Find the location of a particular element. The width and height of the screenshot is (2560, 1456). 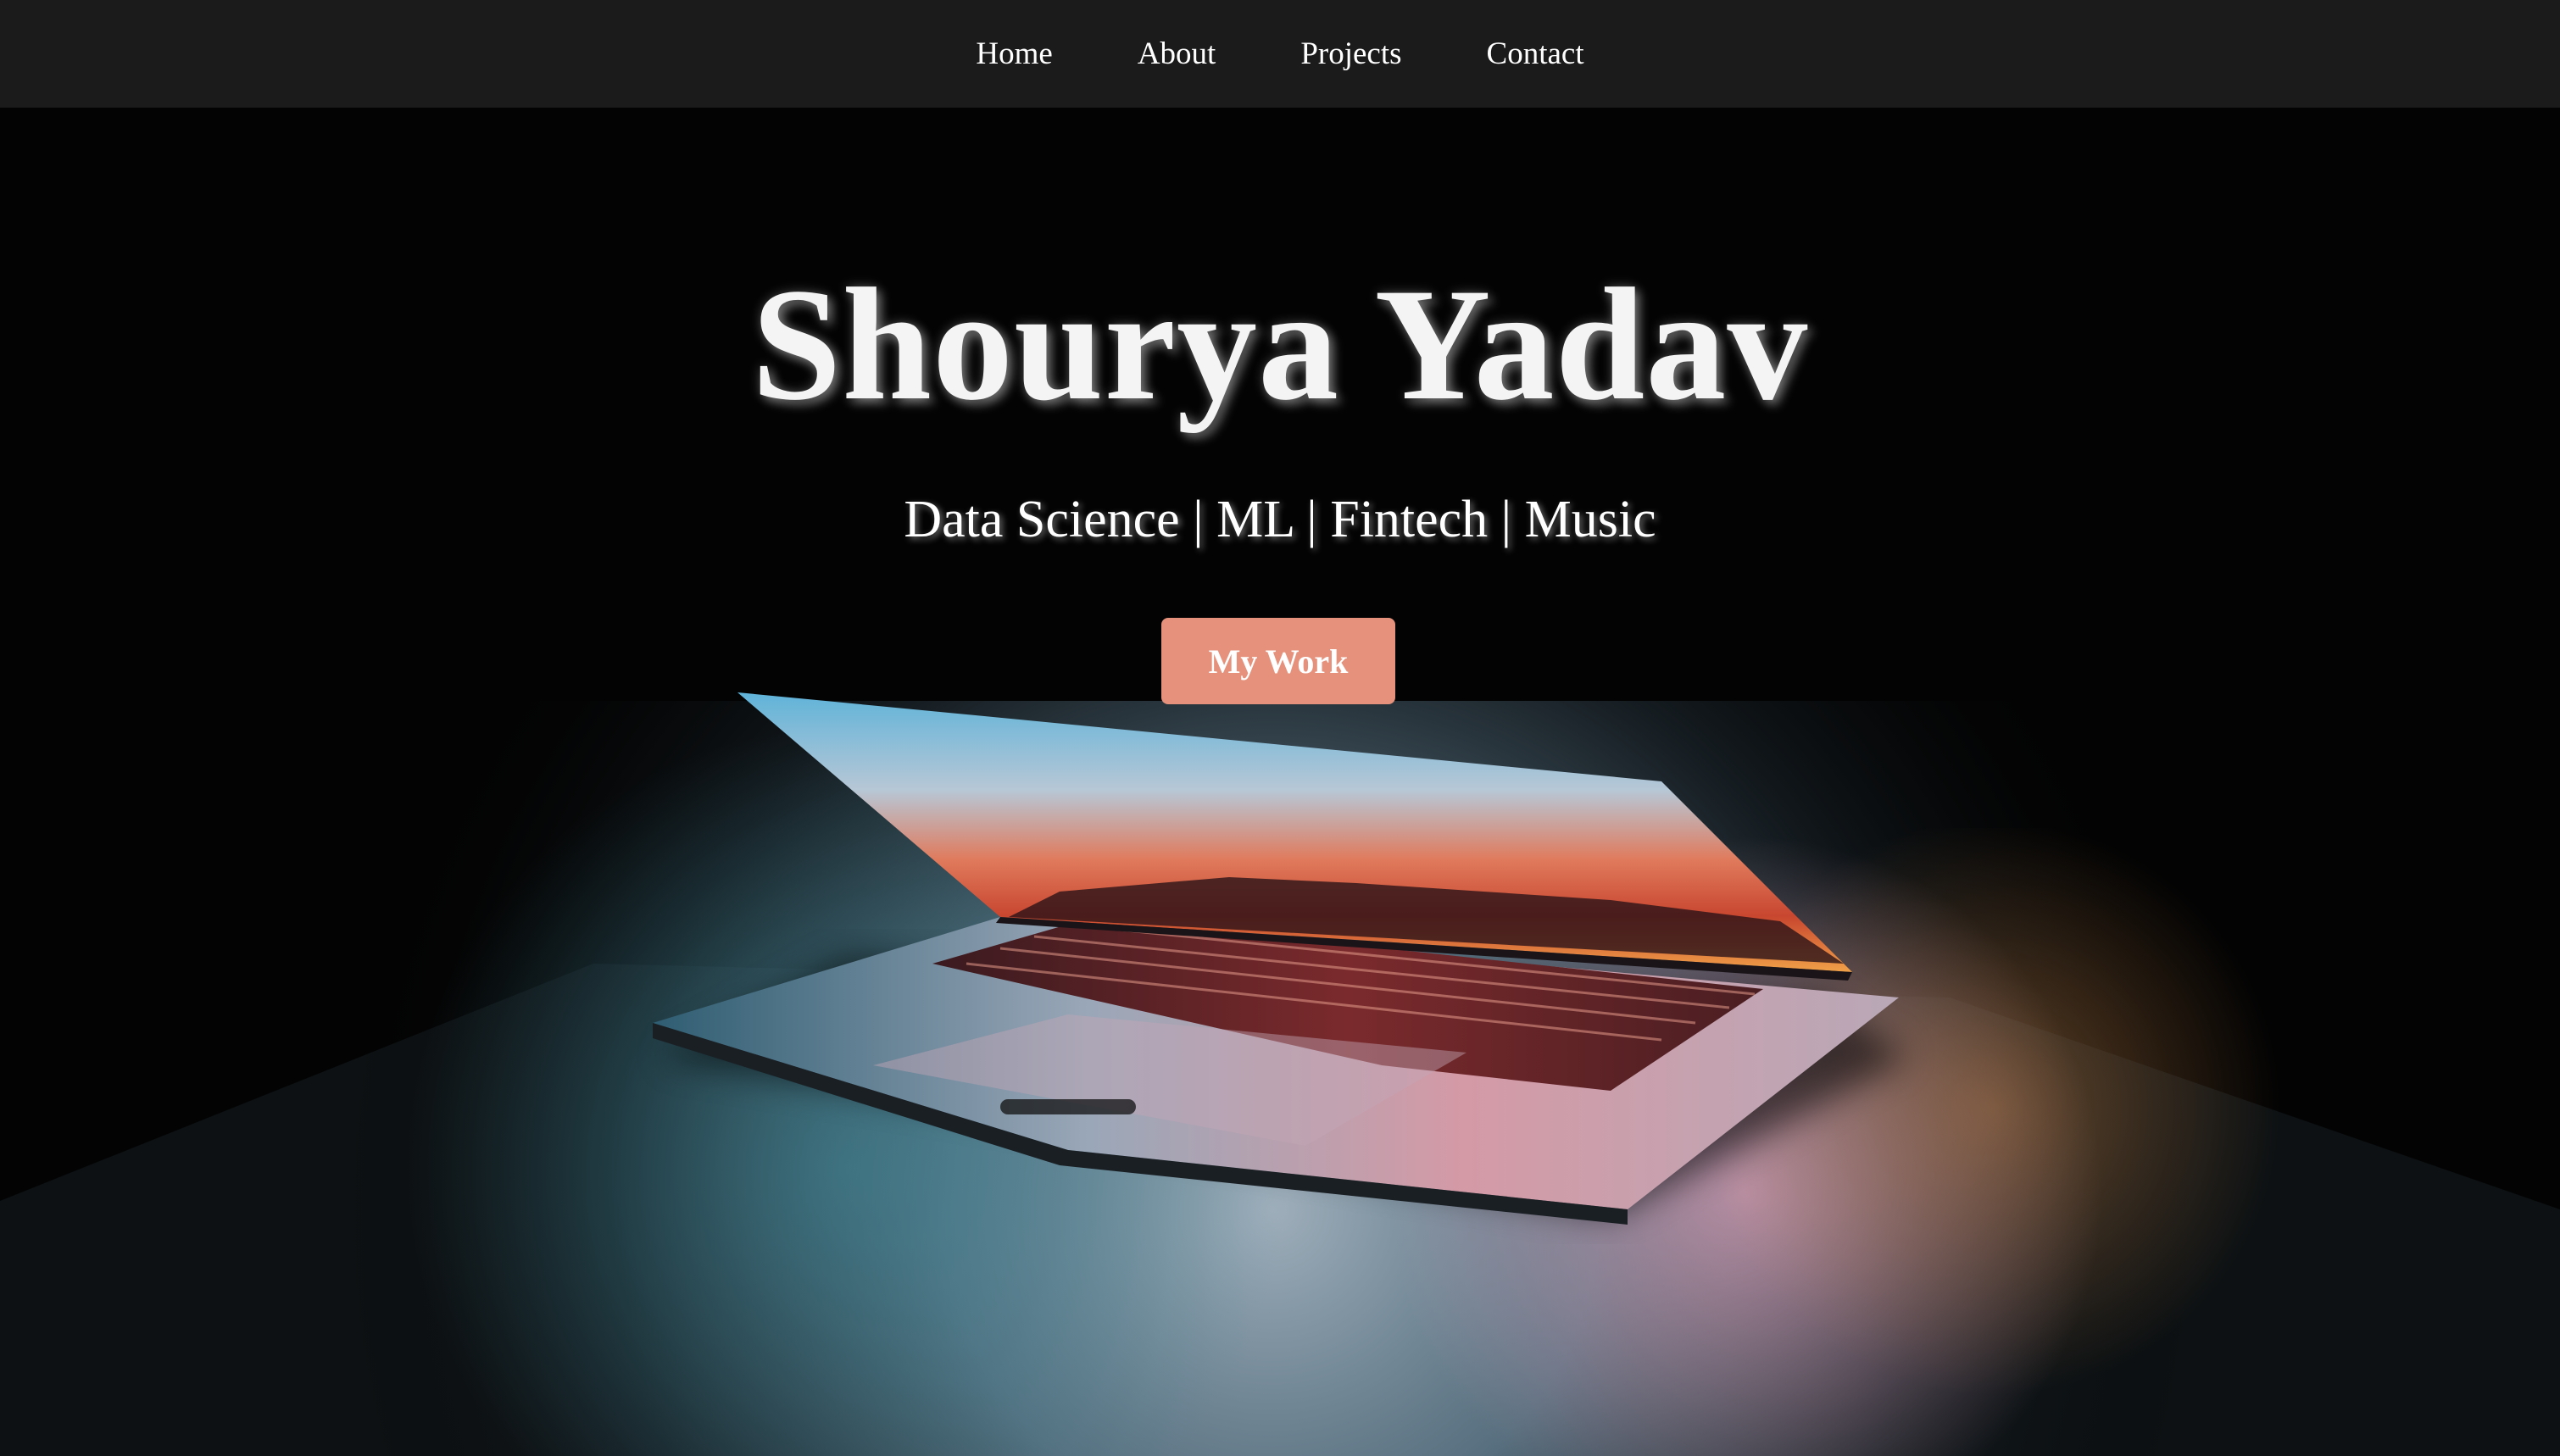

hero-subtitle: Data Science | ML | Fintech | Music is located at coordinates (1280, 520).